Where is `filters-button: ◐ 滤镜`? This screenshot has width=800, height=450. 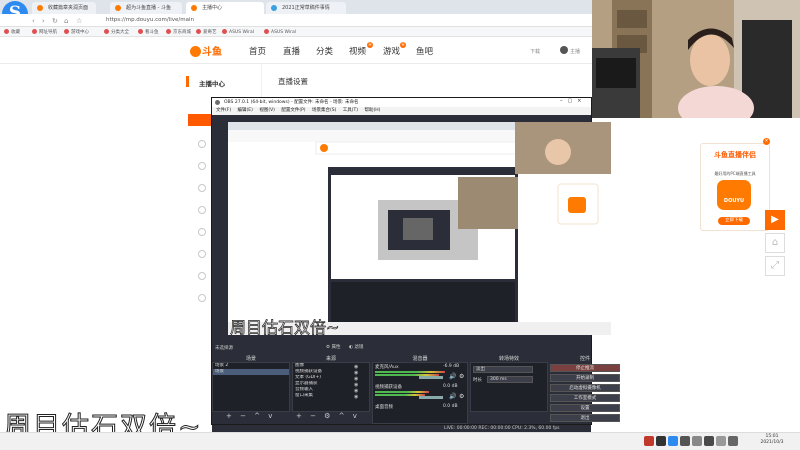 filters-button: ◐ 滤镜 is located at coordinates (356, 347).